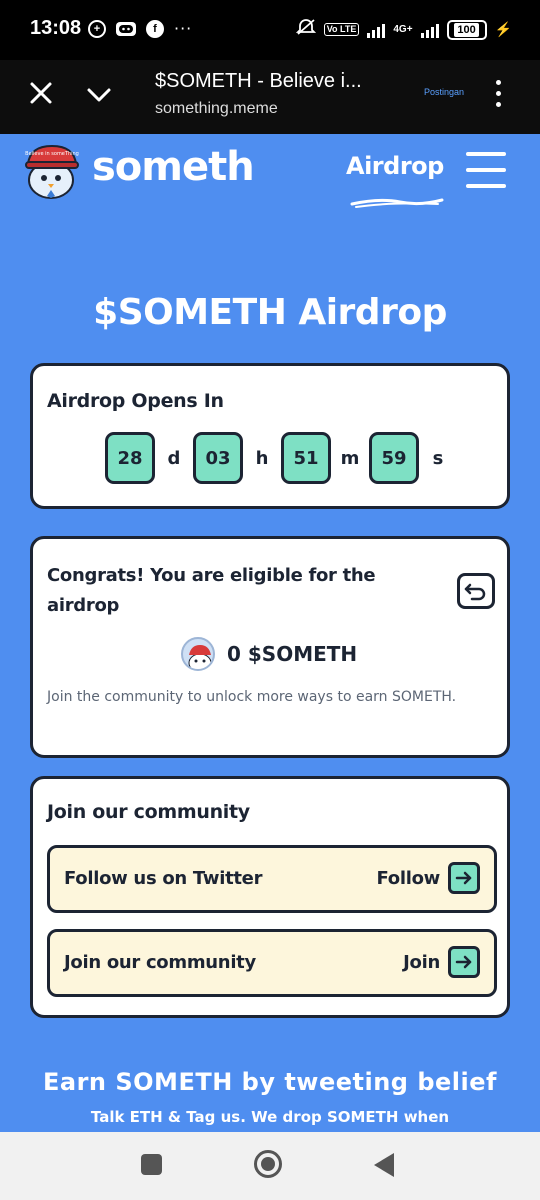 Image resolution: width=540 pixels, height=1200 pixels. What do you see at coordinates (183, 28) in the screenshot?
I see `more-notifications-icon: ···` at bounding box center [183, 28].